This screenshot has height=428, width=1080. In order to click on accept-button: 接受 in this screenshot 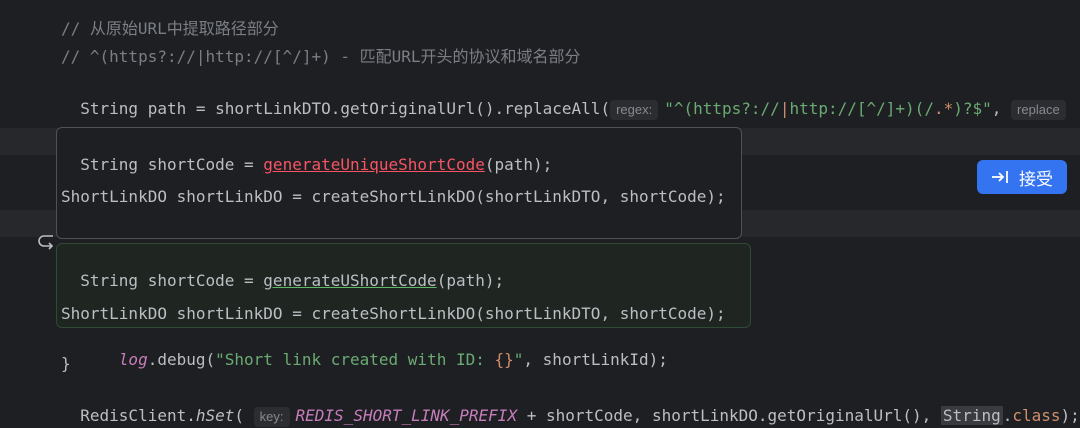, I will do `click(1022, 177)`.